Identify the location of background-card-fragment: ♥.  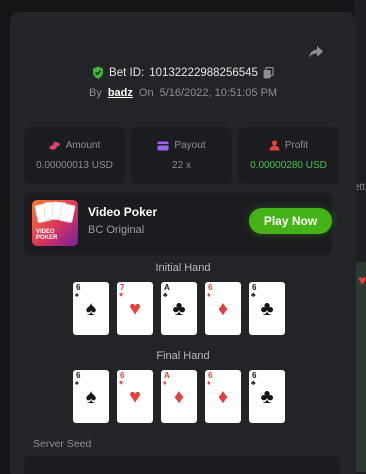
(361, 367).